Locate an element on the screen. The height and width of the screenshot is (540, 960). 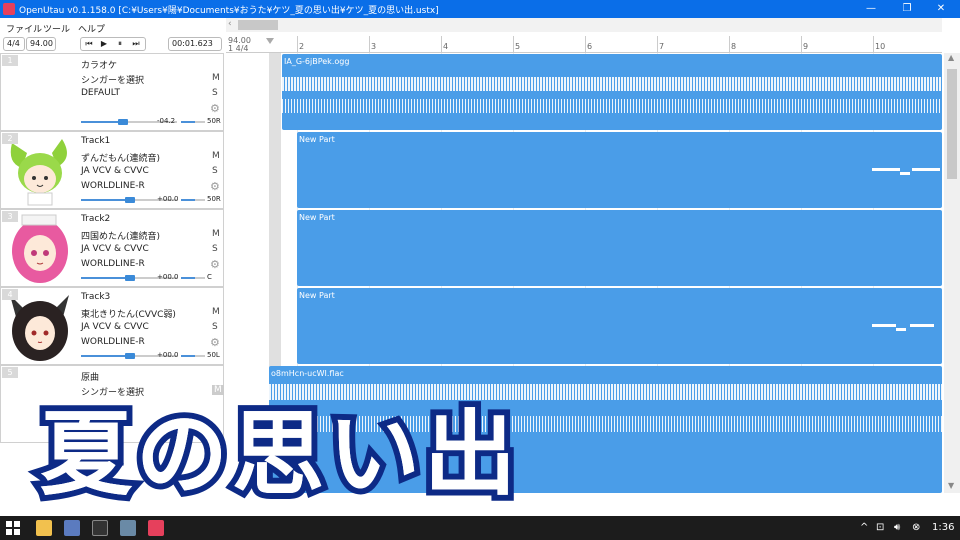
timeline-ruler: 94.00 1 4/4 2 3 4 5 6 7 8 9 10 is located at coordinates (584, 44).